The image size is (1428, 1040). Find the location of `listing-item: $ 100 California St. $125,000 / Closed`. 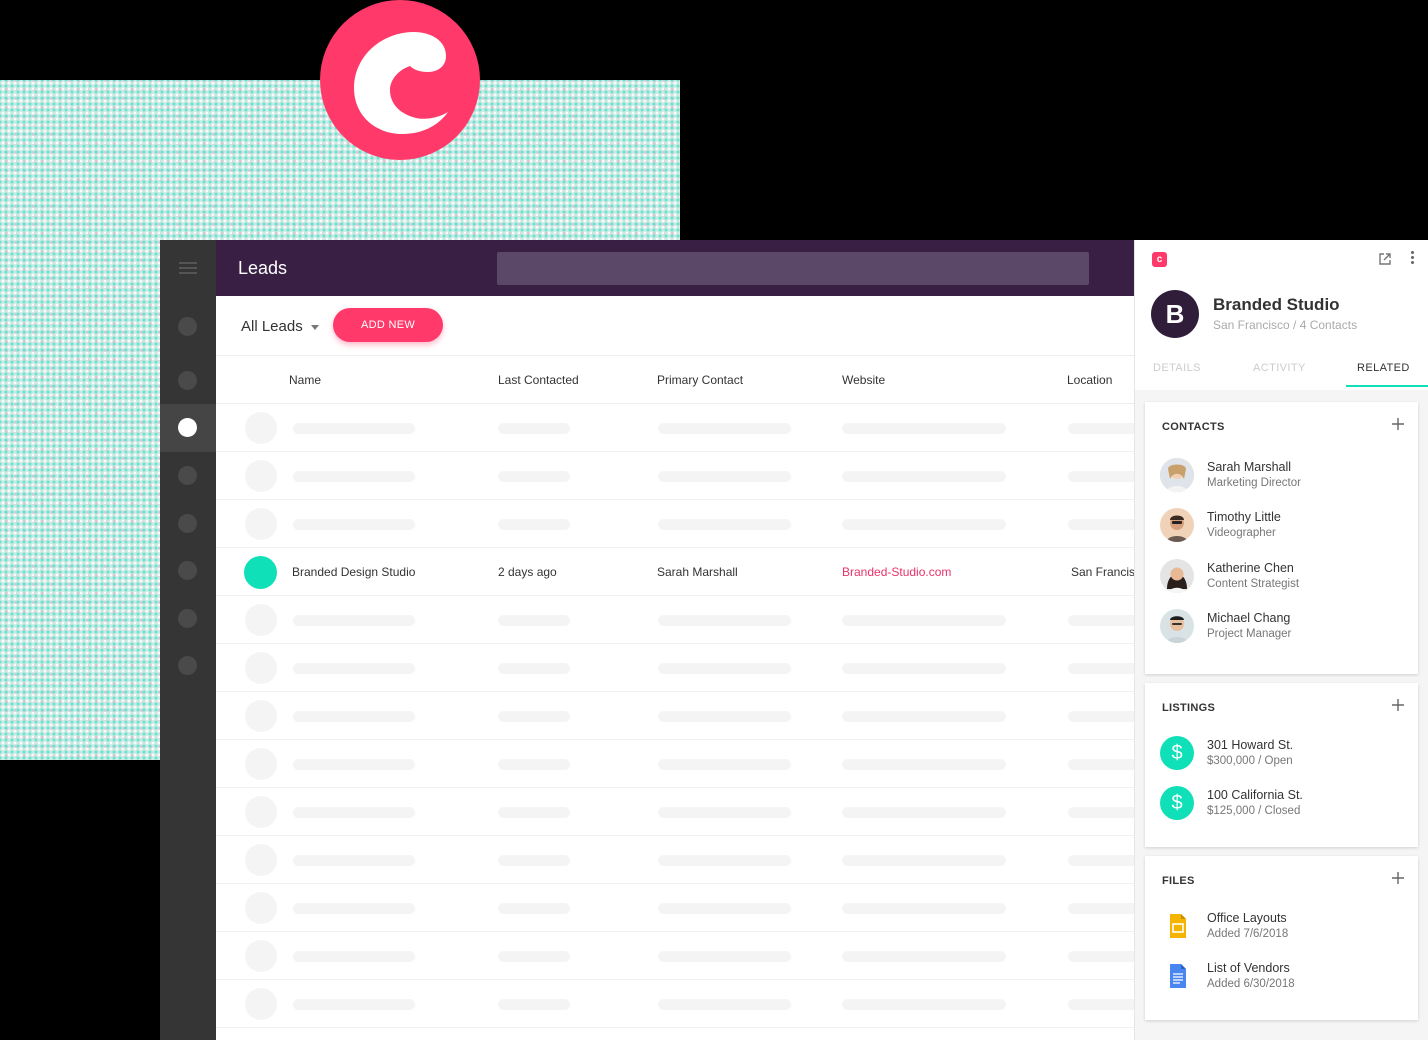

listing-item: $ 100 California St. $125,000 / Closed is located at coordinates (1285, 806).